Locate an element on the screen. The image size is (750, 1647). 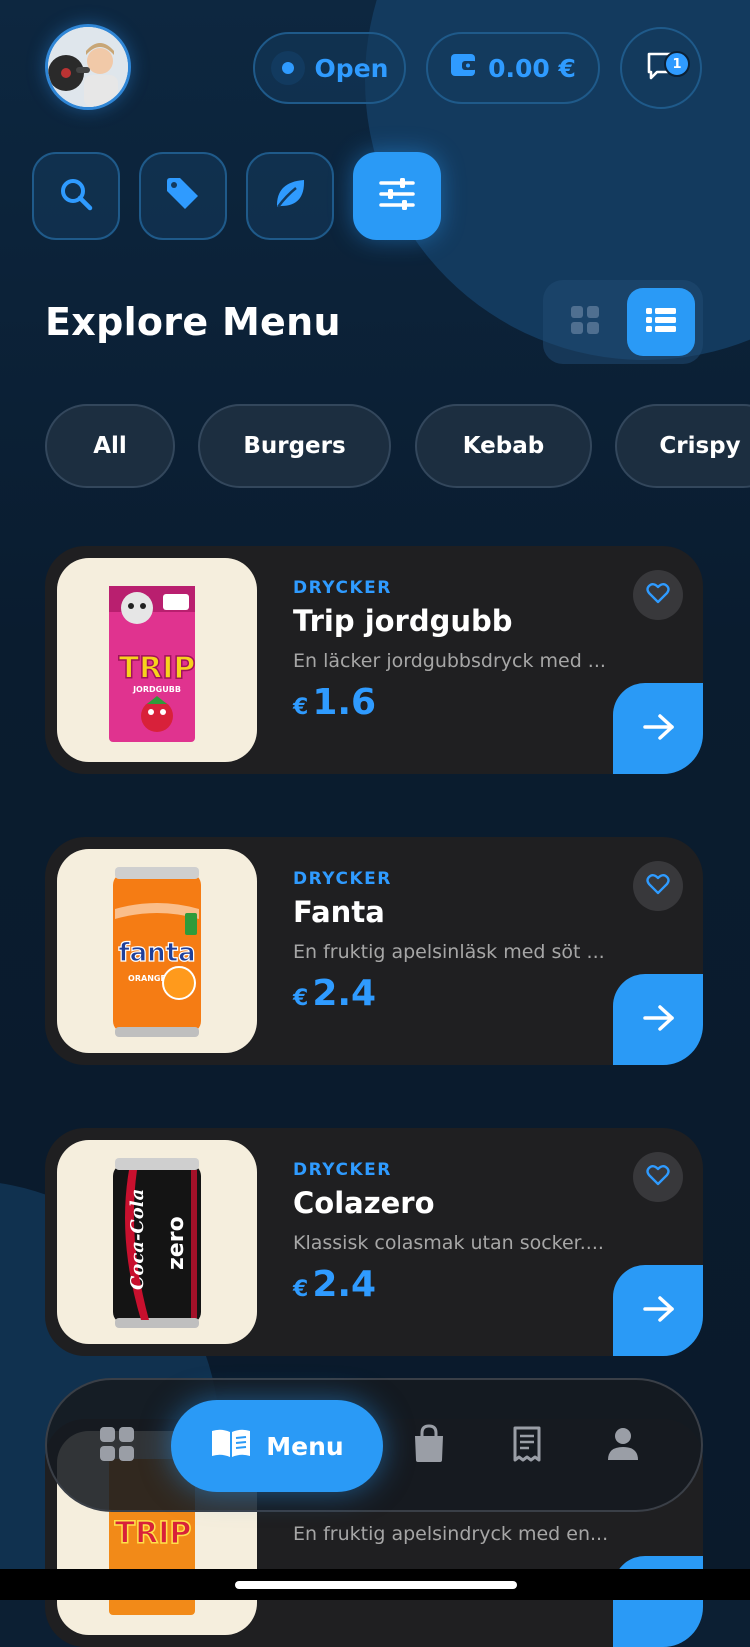
chat-button: 1 is located at coordinates (661, 68).